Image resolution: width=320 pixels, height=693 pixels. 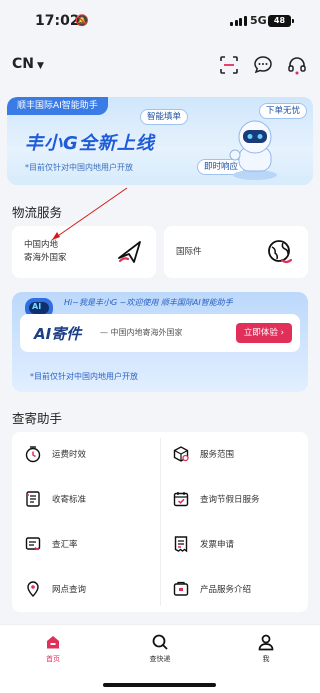 I want to click on helper-item-outlet-search: 网点查询, so click(x=86, y=589).